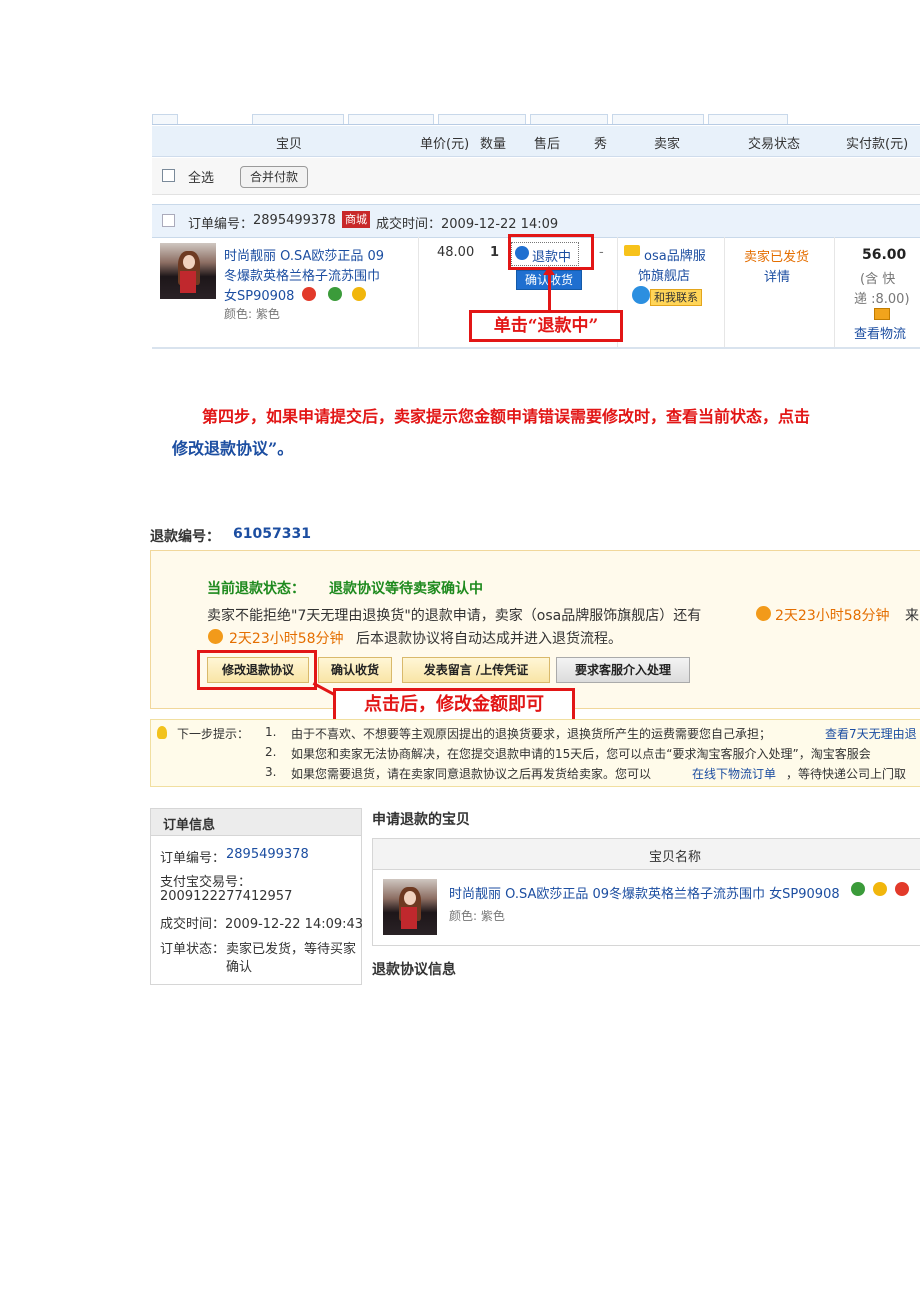 This screenshot has width=920, height=1302. Describe the element at coordinates (489, 639) in the screenshot. I see `status-desc-2: 后本退款协议将自动达成并进入退货流程。` at that location.